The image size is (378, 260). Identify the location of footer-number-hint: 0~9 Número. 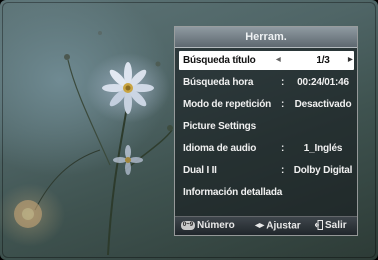
(208, 226).